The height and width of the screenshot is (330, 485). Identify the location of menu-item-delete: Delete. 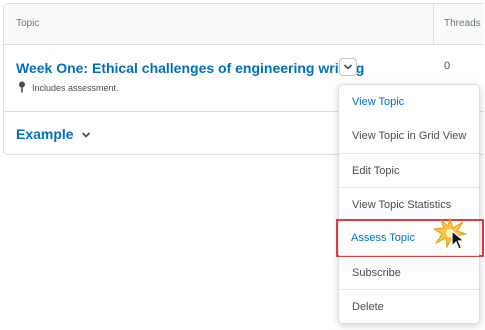
(409, 306).